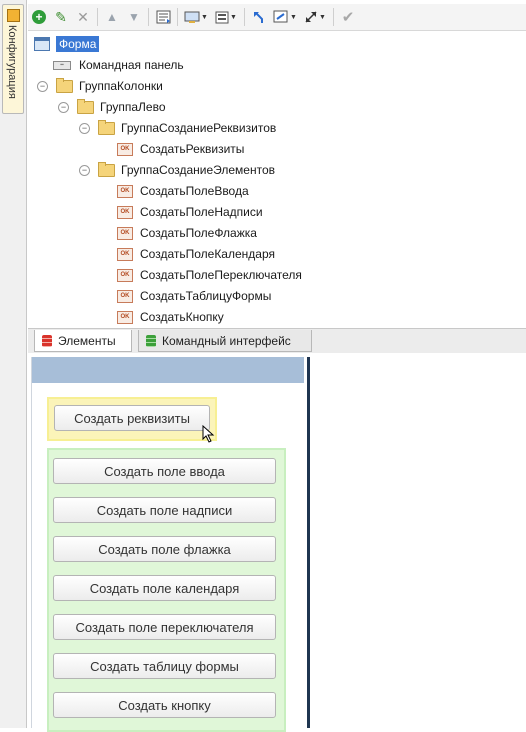 The width and height of the screenshot is (526, 732). I want to click on tree-item-button: OK СоздатьРеквизиты, so click(180, 149).